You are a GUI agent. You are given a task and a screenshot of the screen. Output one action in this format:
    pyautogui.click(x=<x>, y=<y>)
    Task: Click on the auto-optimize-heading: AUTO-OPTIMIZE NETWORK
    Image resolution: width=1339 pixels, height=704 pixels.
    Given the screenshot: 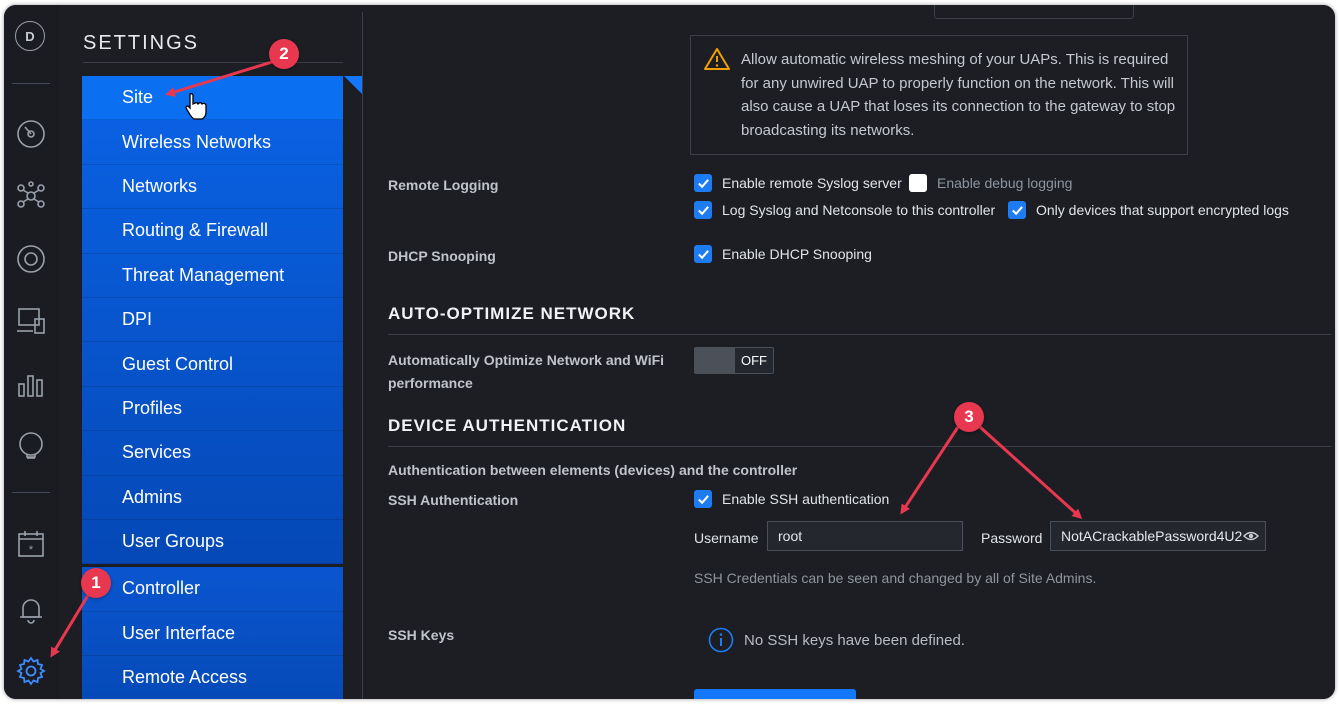 What is the action you would take?
    pyautogui.click(x=512, y=313)
    